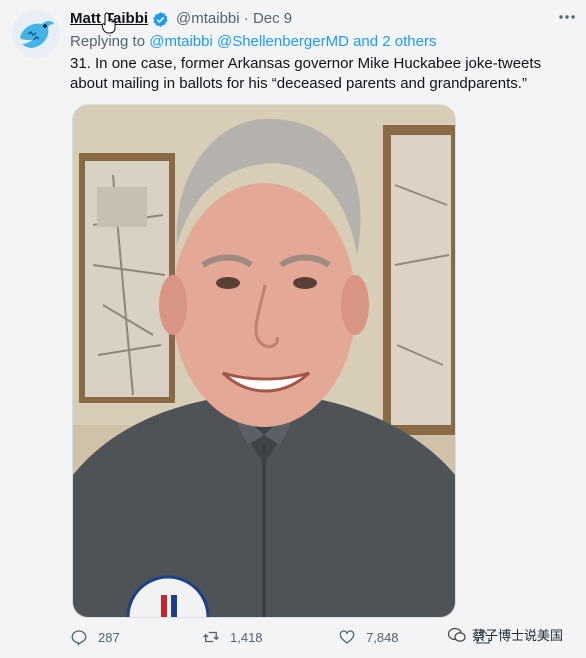  Describe the element at coordinates (246, 637) in the screenshot. I see `retweet-count: 1,418` at that location.